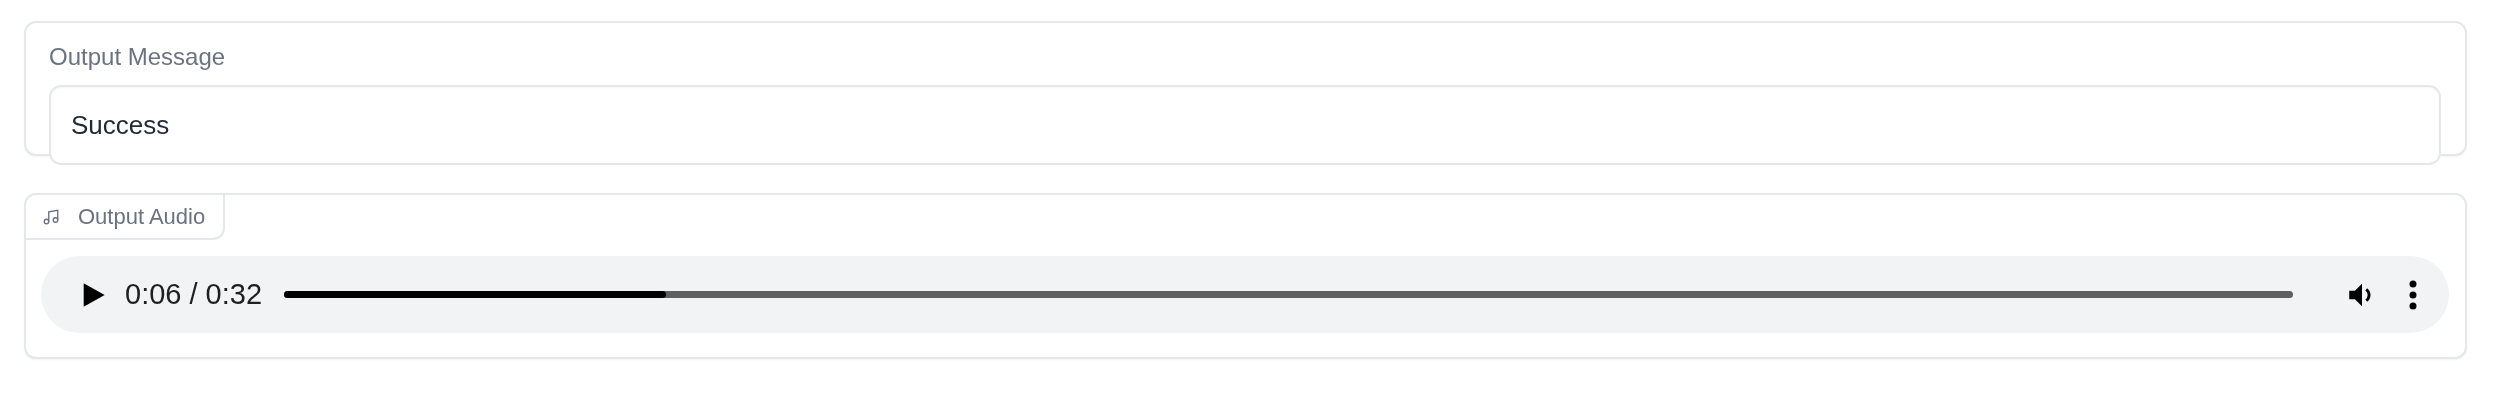 This screenshot has width=2493, height=419. I want to click on more-options-icon, so click(2413, 294).